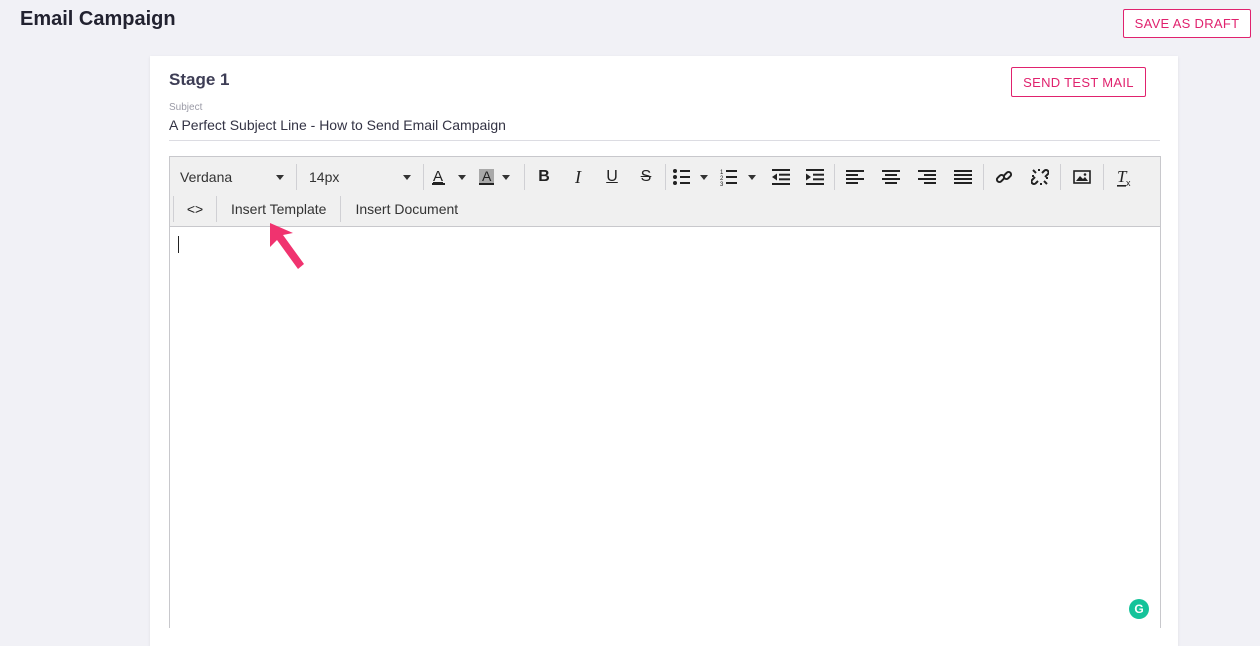 Image resolution: width=1260 pixels, height=646 pixels. I want to click on background-color-button: A, so click(498, 177).